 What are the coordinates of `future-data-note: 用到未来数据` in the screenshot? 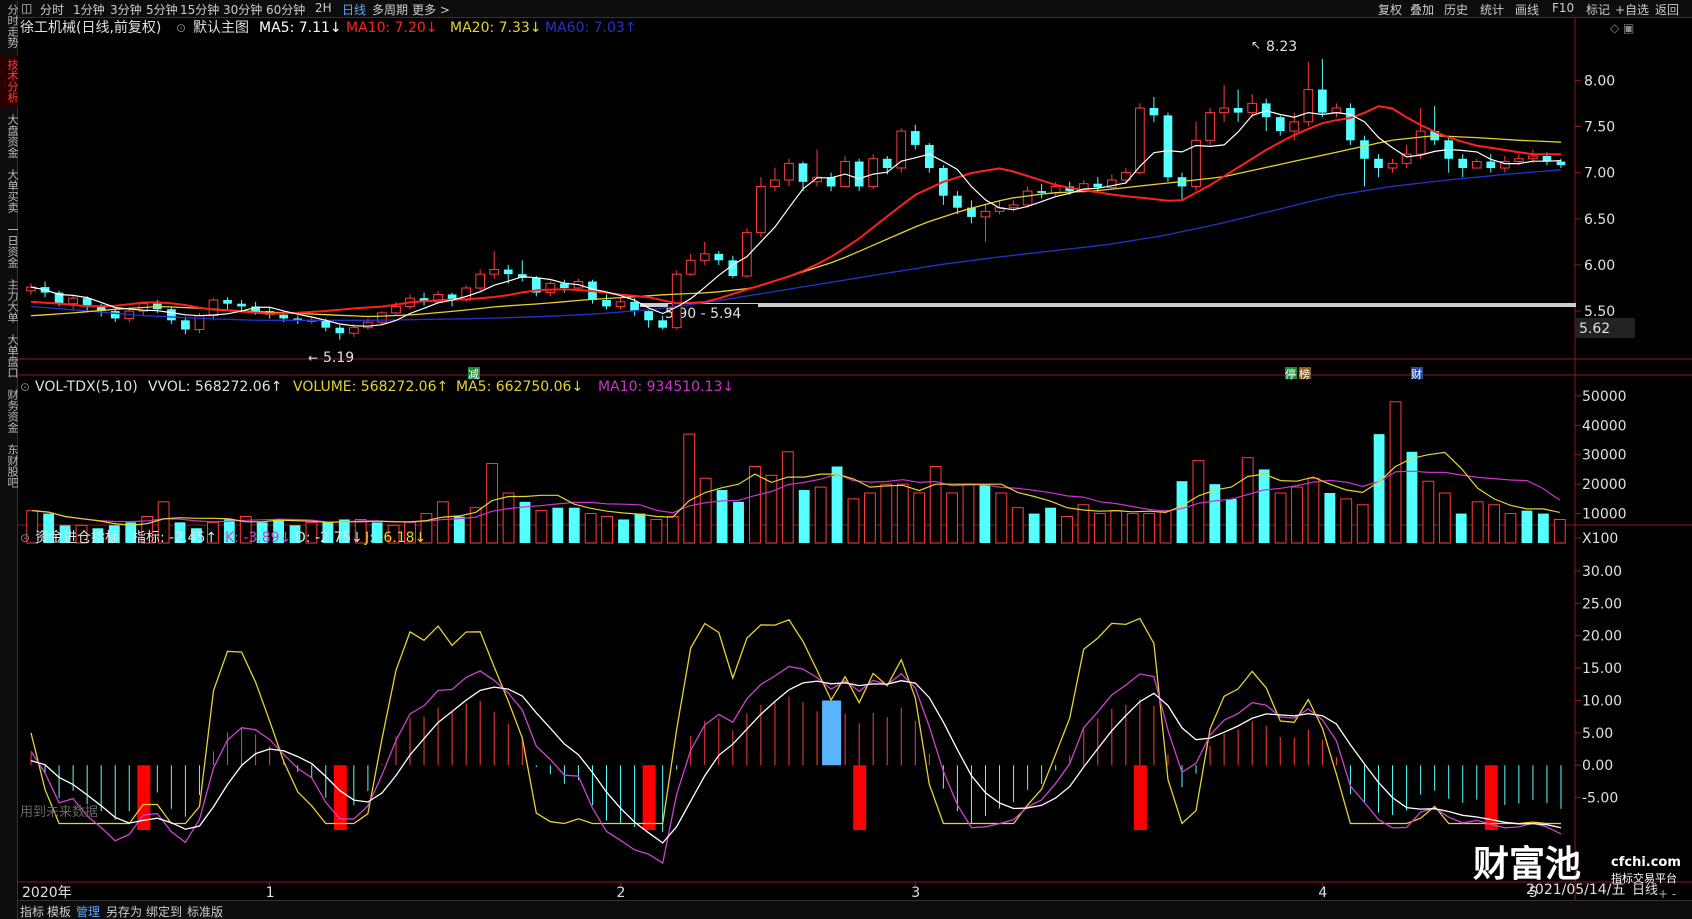 It's located at (59, 812).